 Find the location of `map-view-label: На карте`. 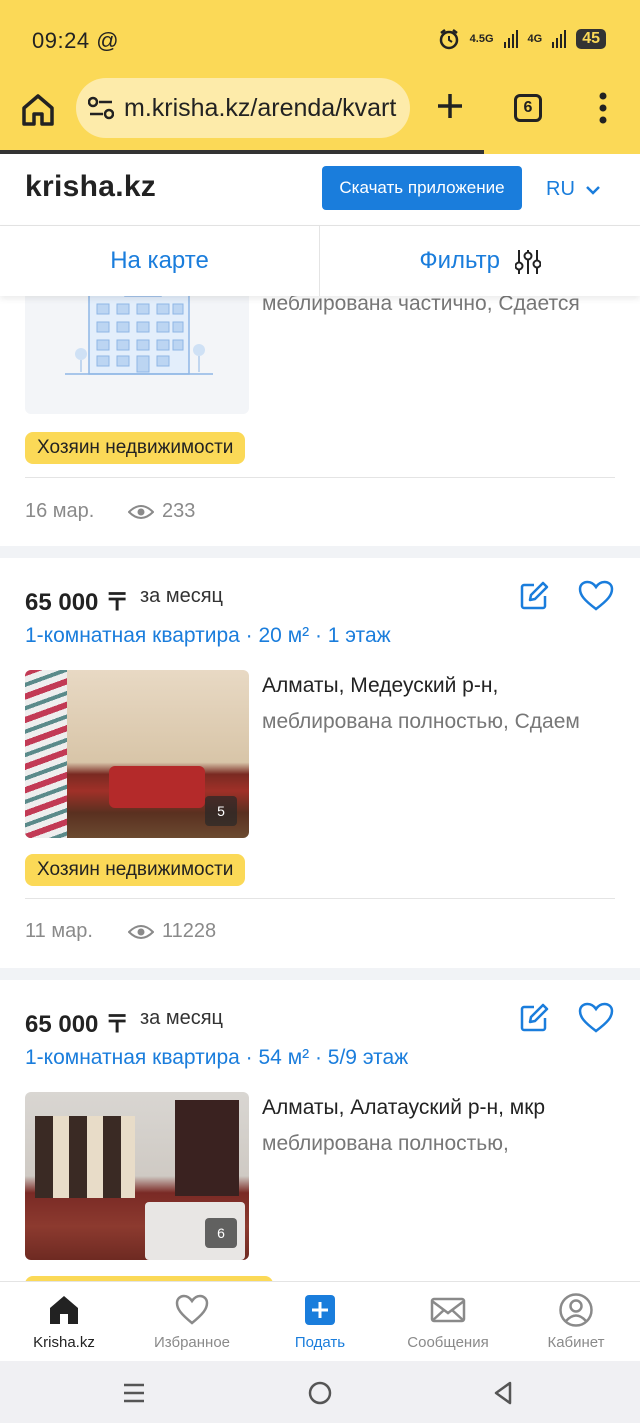

map-view-label: На карте is located at coordinates (159, 260).